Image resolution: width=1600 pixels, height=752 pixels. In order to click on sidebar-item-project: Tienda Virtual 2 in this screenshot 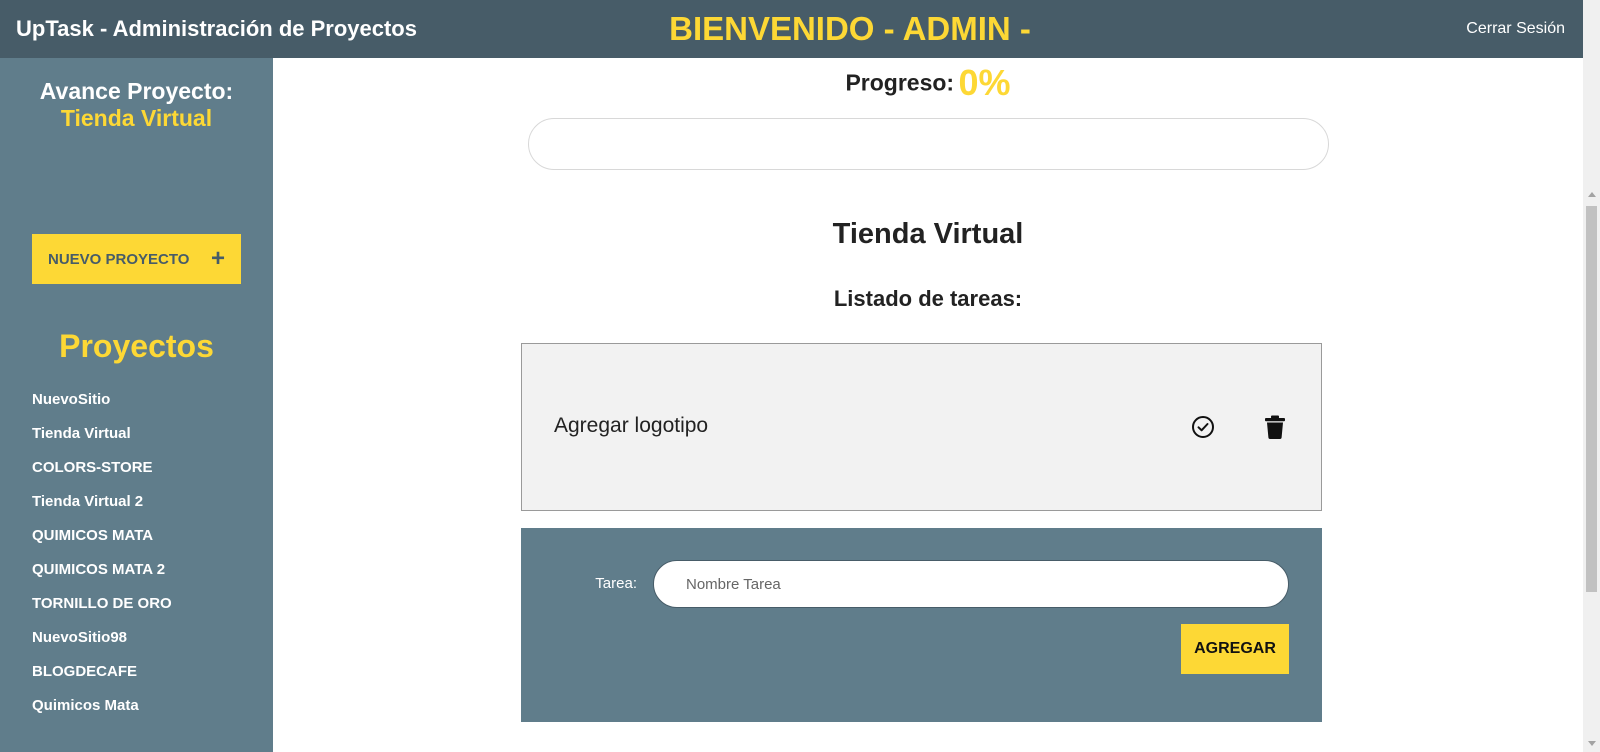, I will do `click(87, 501)`.